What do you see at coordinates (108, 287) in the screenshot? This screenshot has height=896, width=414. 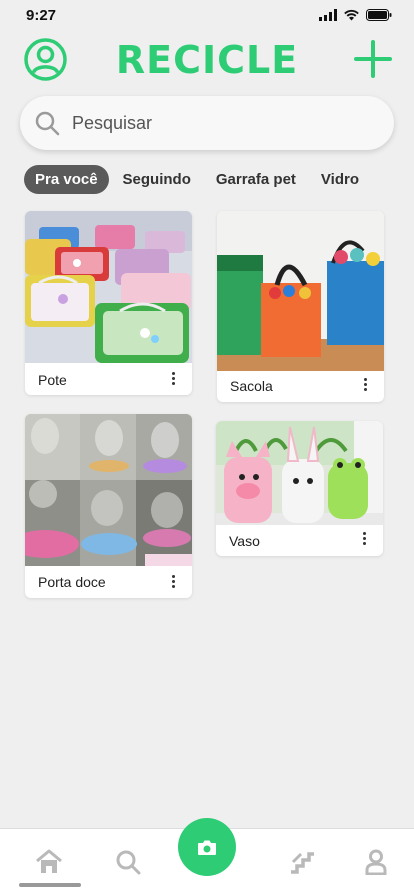 I see `post-image-pote` at bounding box center [108, 287].